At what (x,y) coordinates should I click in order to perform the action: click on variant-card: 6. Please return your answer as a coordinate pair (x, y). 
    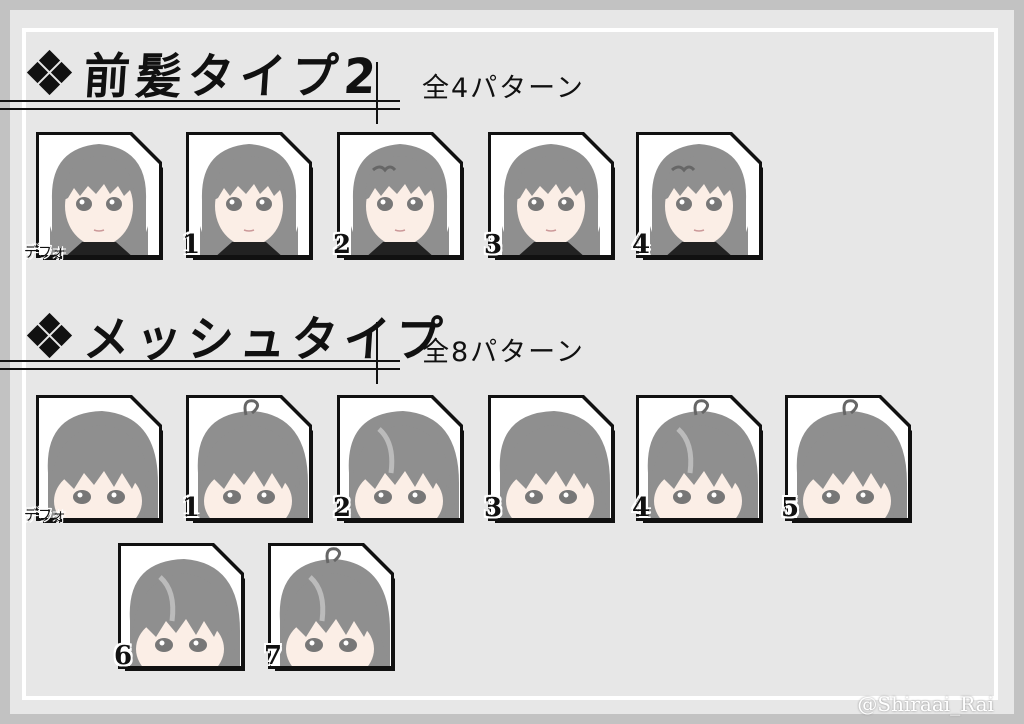
    Looking at the image, I should click on (180, 607).